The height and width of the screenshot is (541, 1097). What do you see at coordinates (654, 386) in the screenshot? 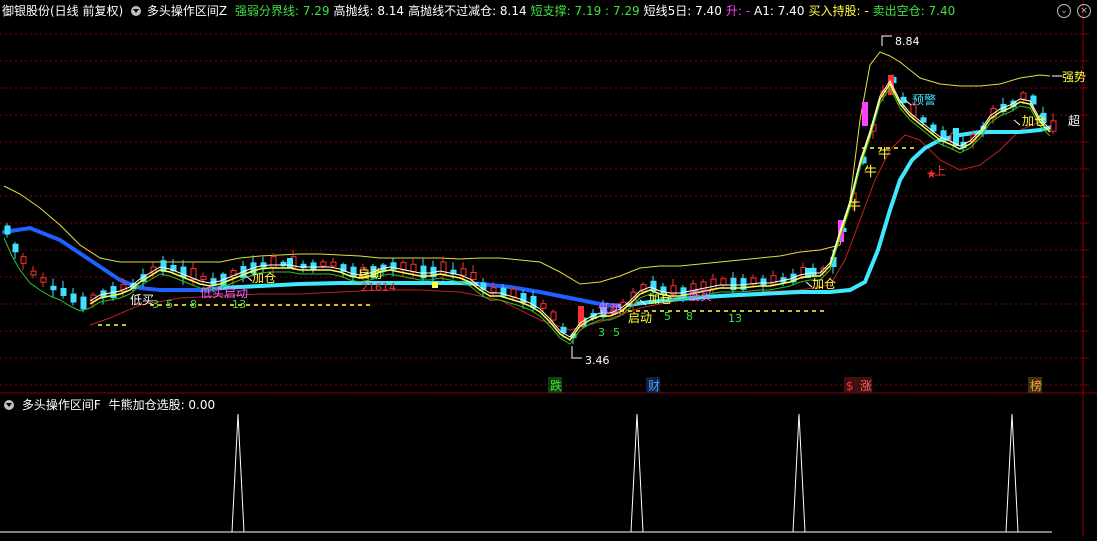
I see `bottom-tag: 财` at bounding box center [654, 386].